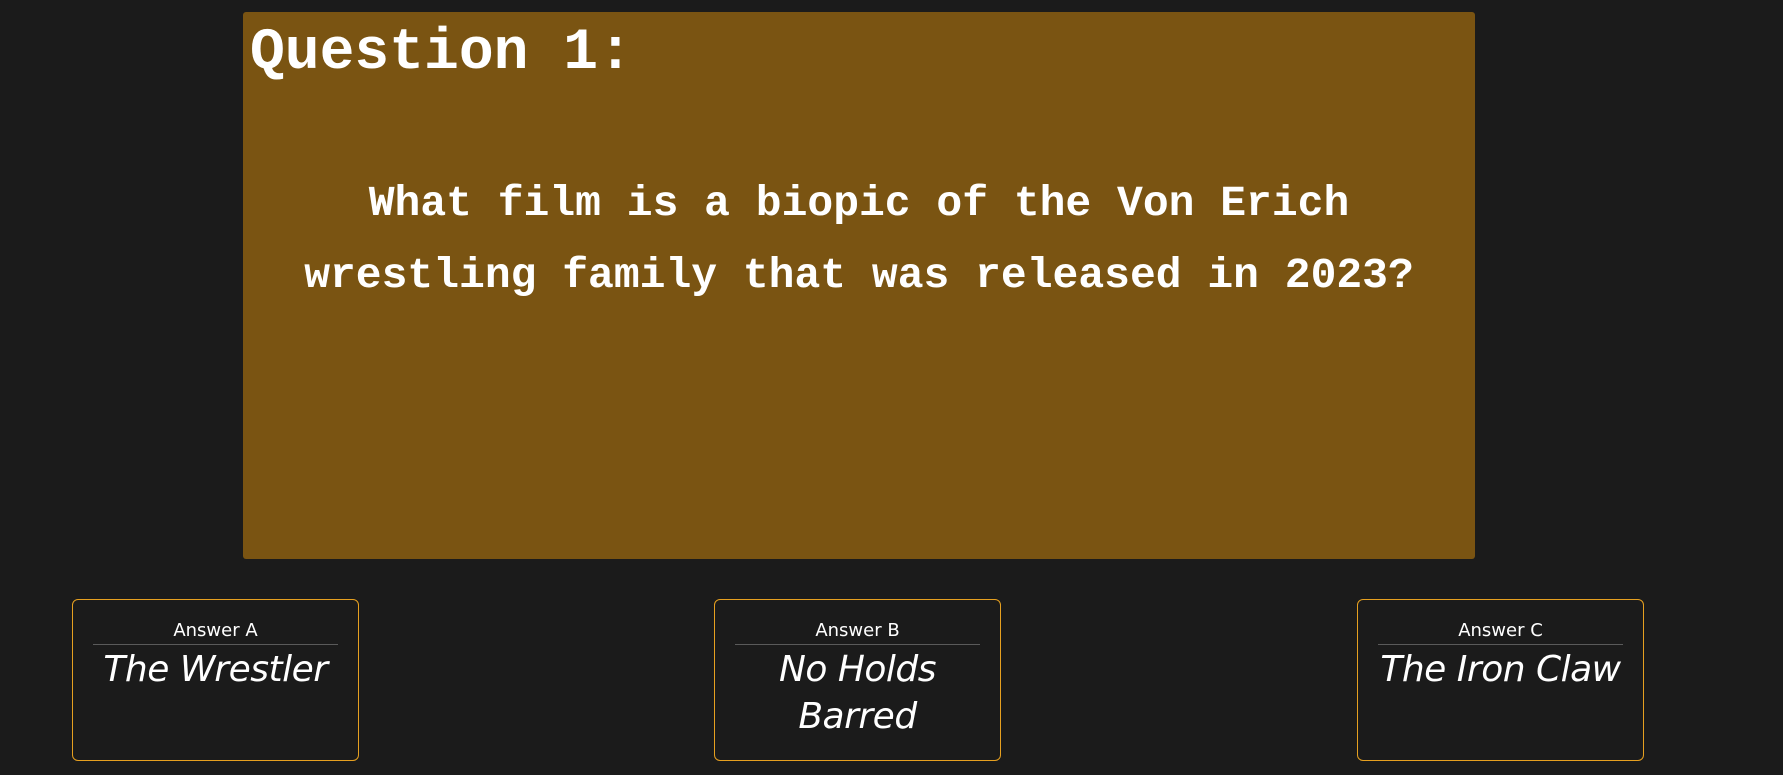 The height and width of the screenshot is (775, 1783). I want to click on answer-c-button: Answer C The Iron Claw, so click(1500, 680).